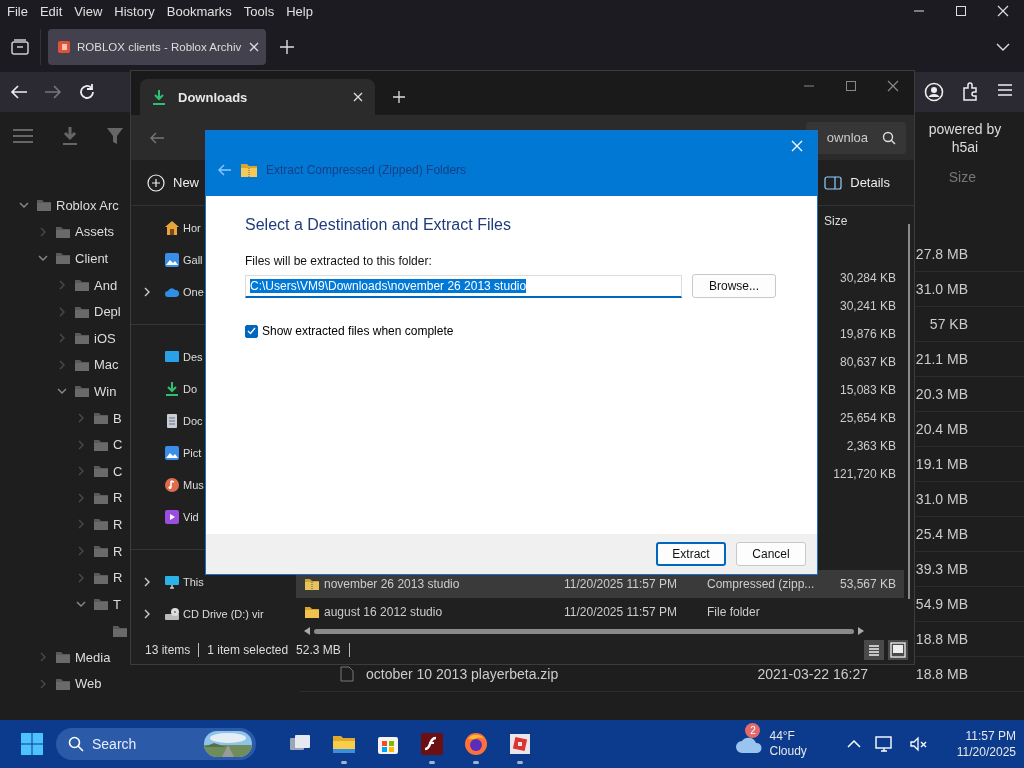  What do you see at coordinates (193, 292) in the screenshot?
I see `nav-item-label: One` at bounding box center [193, 292].